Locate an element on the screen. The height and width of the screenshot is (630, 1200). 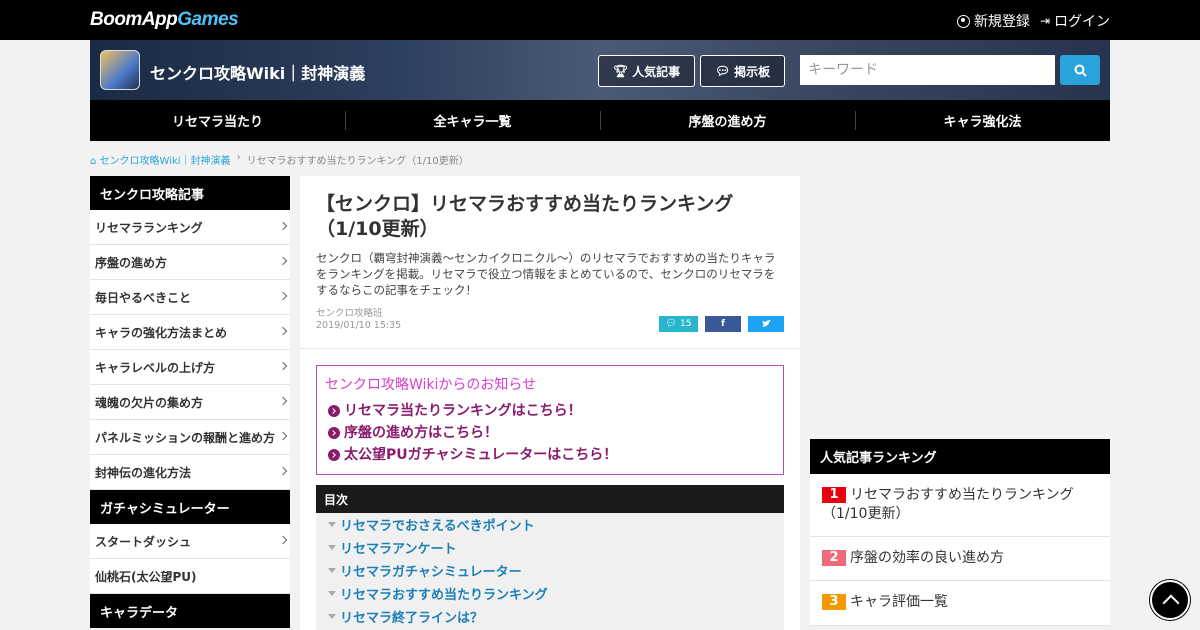
notice-link-early-game: 序盤の進め方はこちら！ is located at coordinates (550, 433).